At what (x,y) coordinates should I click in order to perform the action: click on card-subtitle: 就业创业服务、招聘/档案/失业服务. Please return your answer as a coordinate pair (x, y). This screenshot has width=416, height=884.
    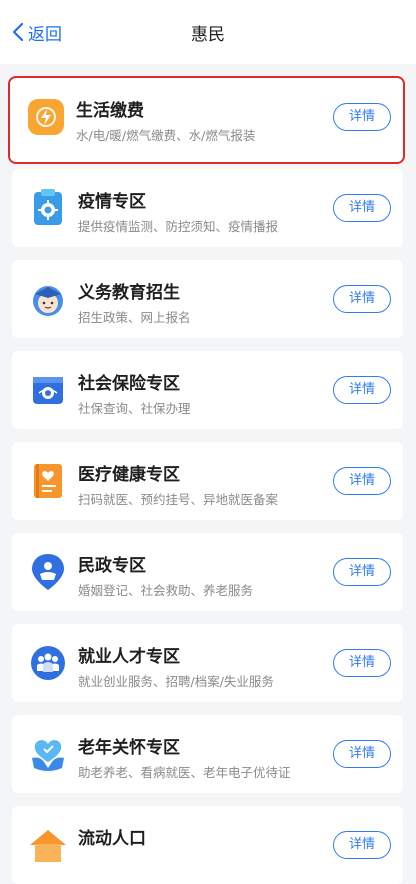
    Looking at the image, I should click on (176, 681).